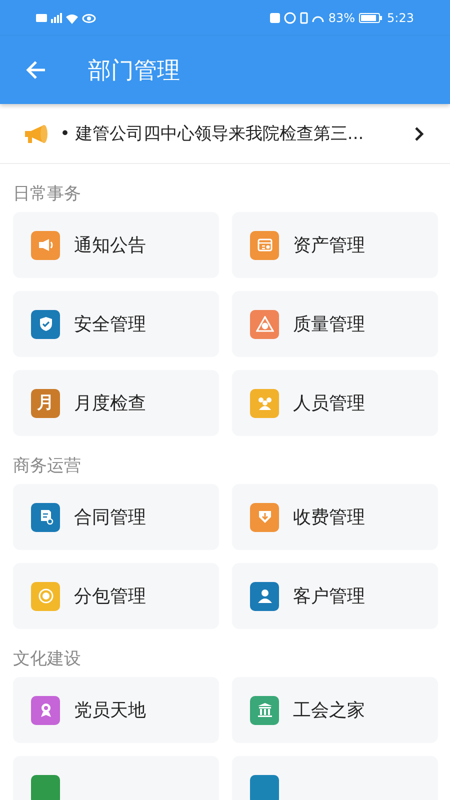 Image resolution: width=450 pixels, height=800 pixels. I want to click on section-heading: 商务运营, so click(47, 466).